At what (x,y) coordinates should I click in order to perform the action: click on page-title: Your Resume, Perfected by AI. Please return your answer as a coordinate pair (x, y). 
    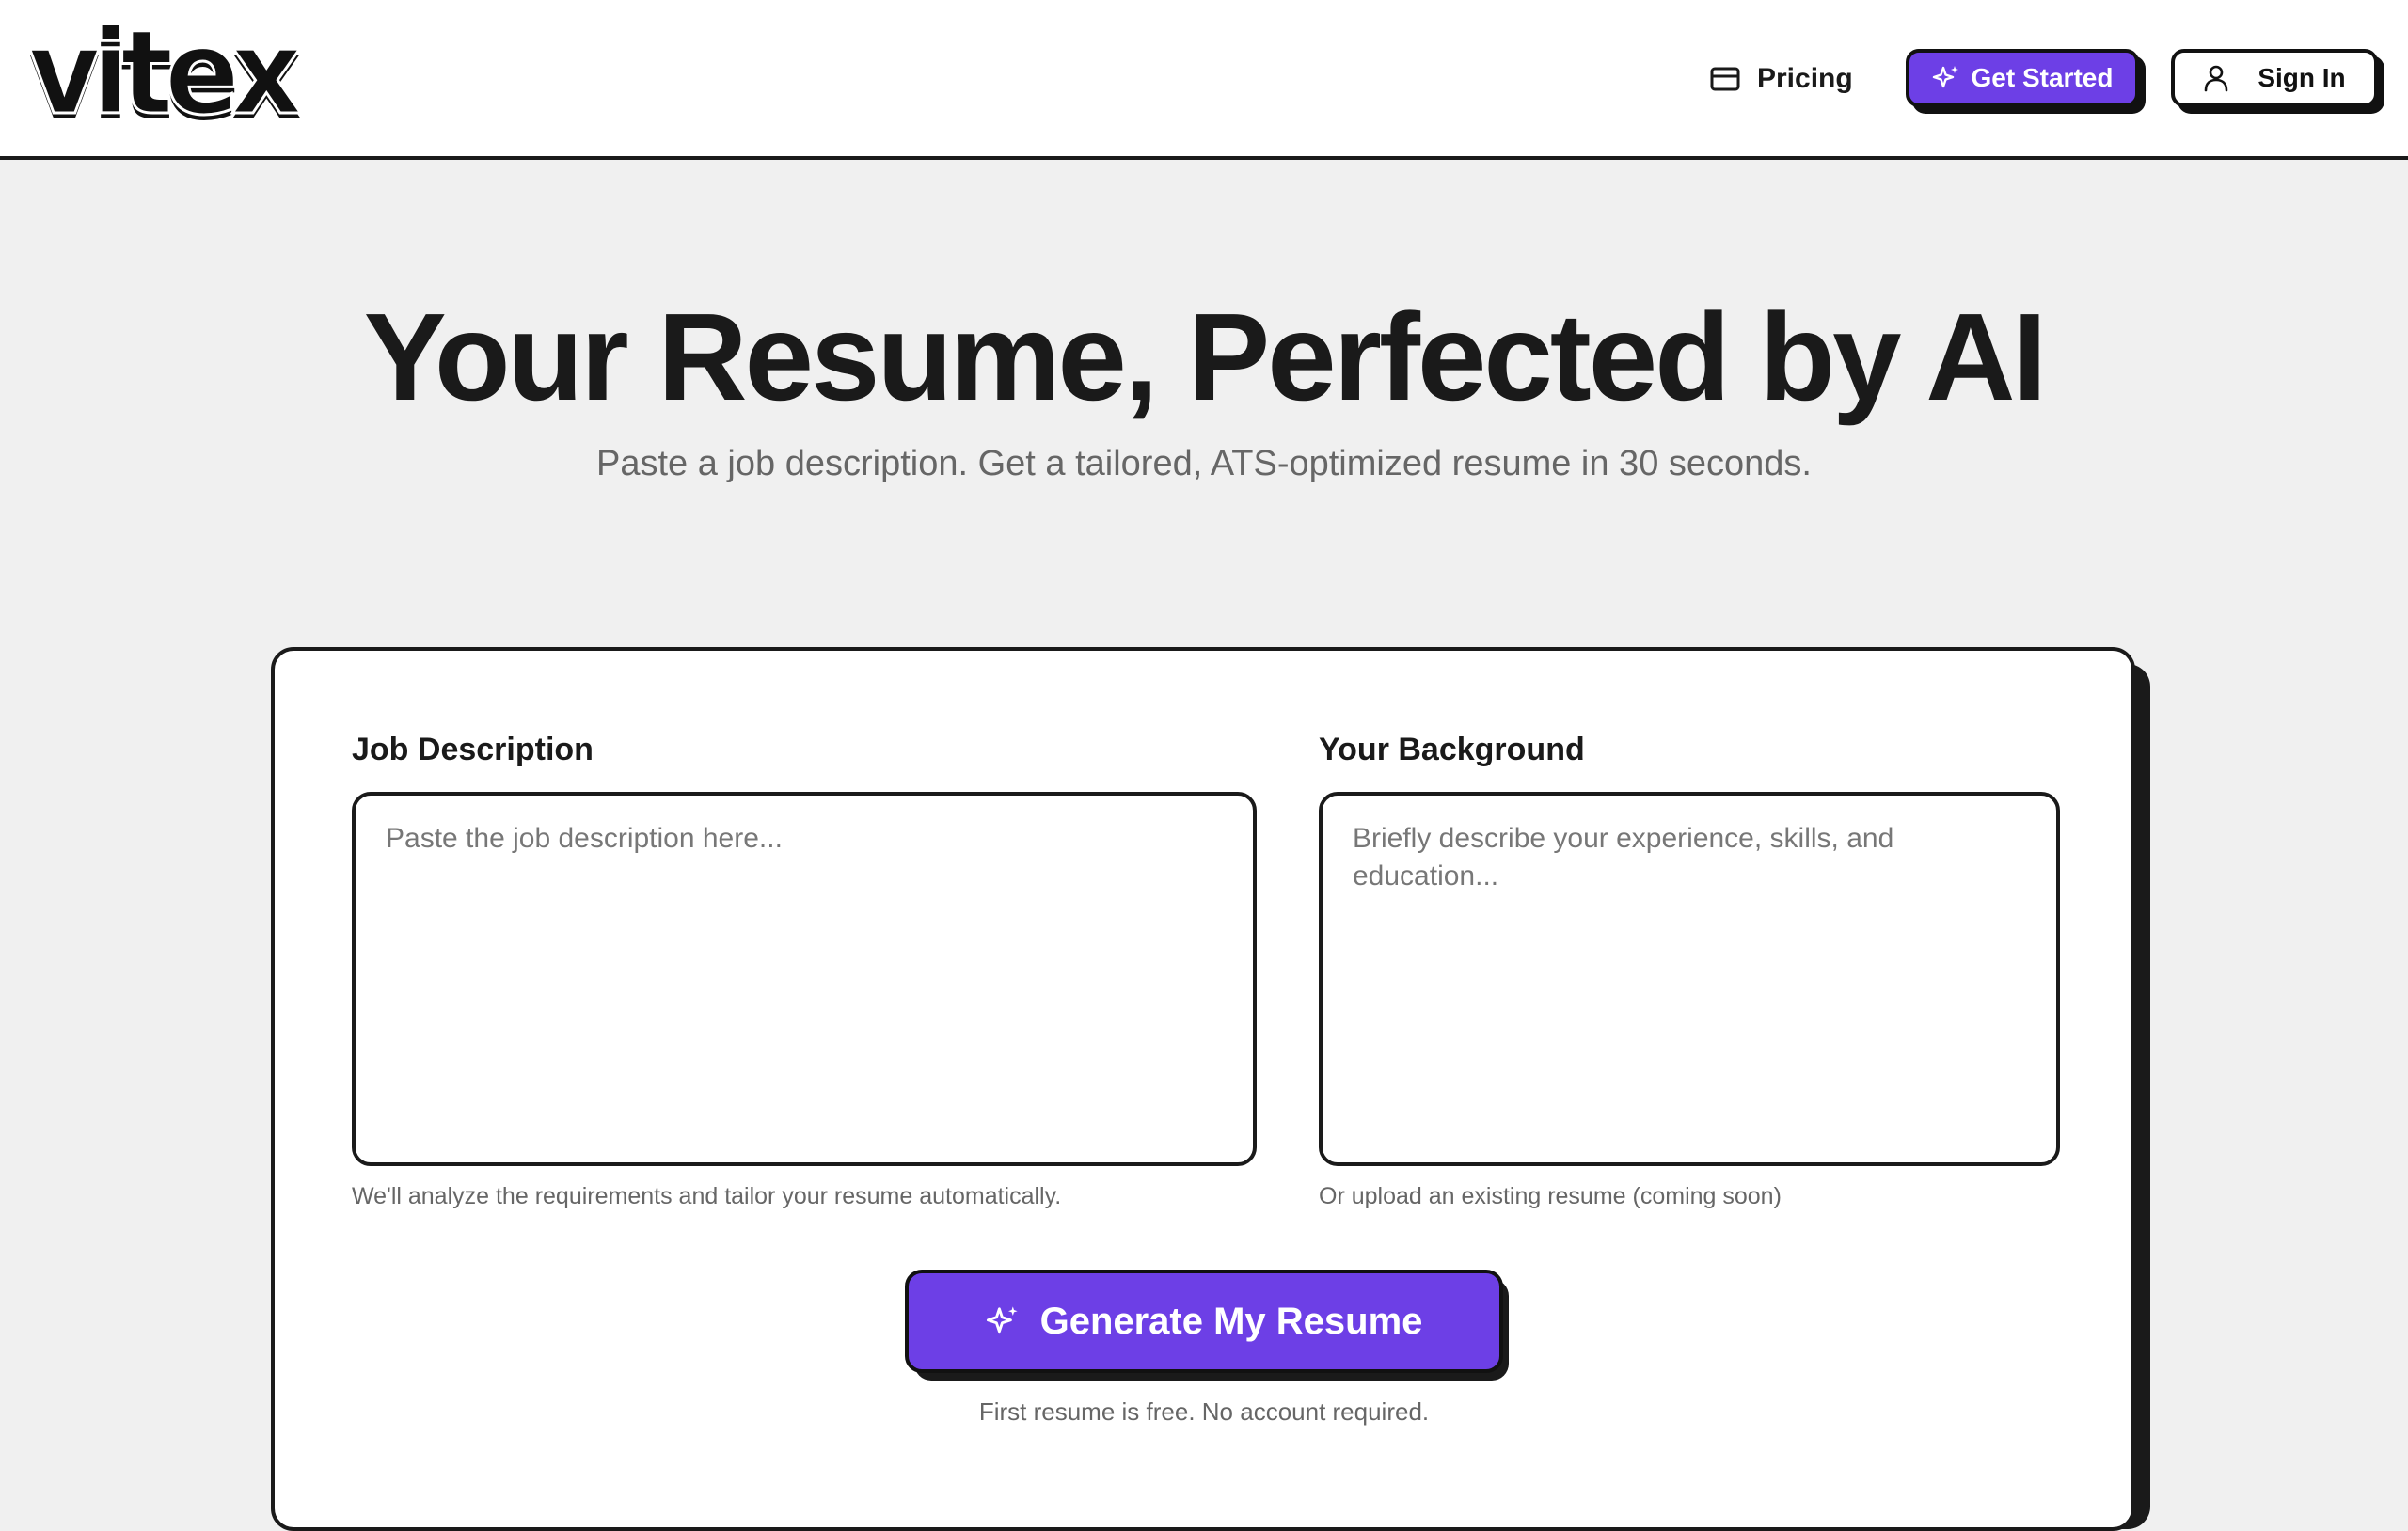
    Looking at the image, I should click on (1206, 357).